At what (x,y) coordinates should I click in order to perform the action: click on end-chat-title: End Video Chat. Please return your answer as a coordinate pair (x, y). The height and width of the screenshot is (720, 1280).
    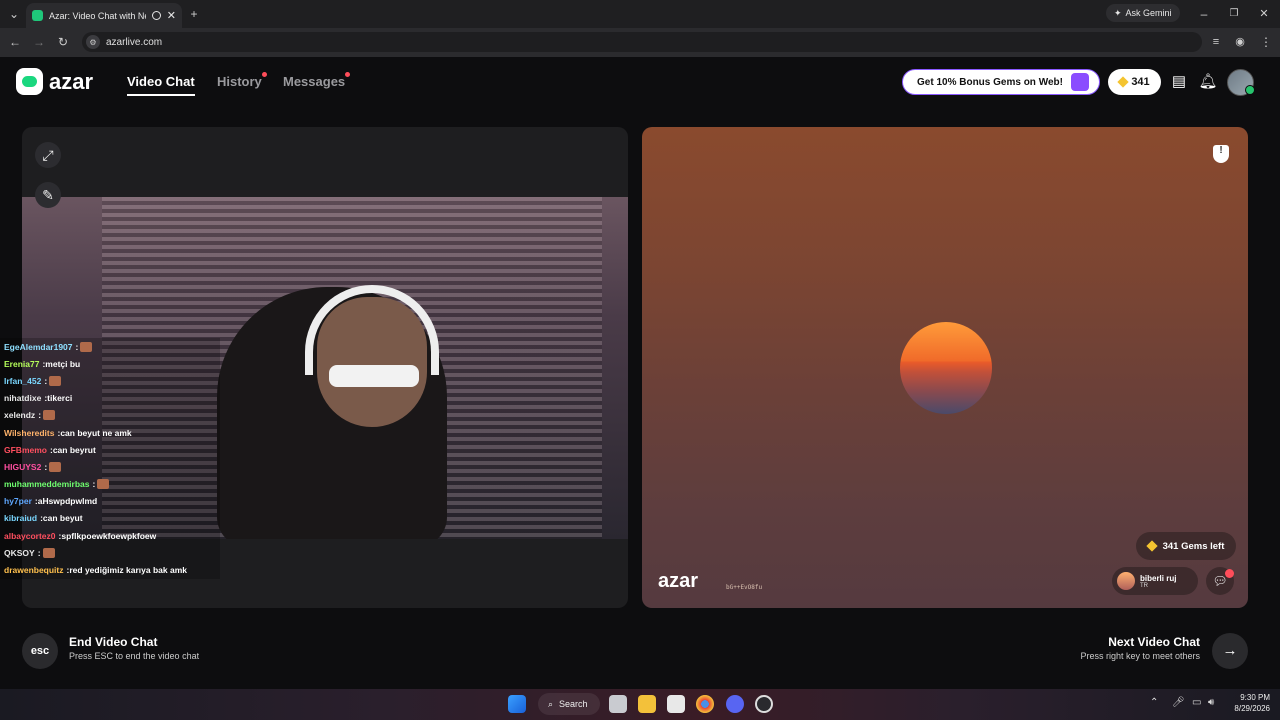
    Looking at the image, I should click on (113, 642).